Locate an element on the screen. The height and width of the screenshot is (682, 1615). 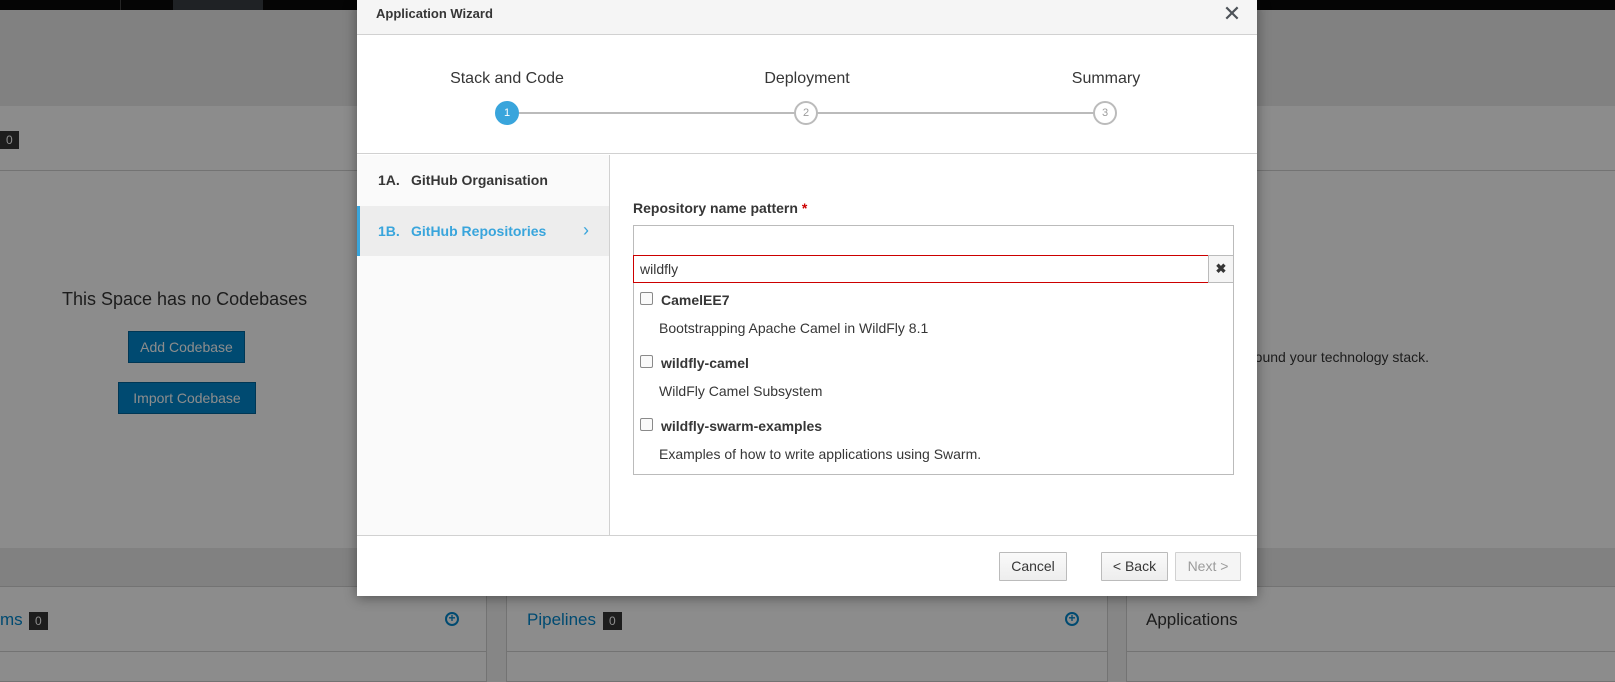
modal-title: Application Wizard is located at coordinates (434, 13).